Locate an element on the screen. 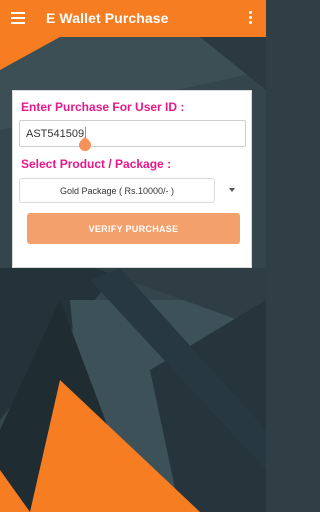 This screenshot has width=320, height=512. user-id-label: Enter Purchase For User ID : is located at coordinates (103, 107).